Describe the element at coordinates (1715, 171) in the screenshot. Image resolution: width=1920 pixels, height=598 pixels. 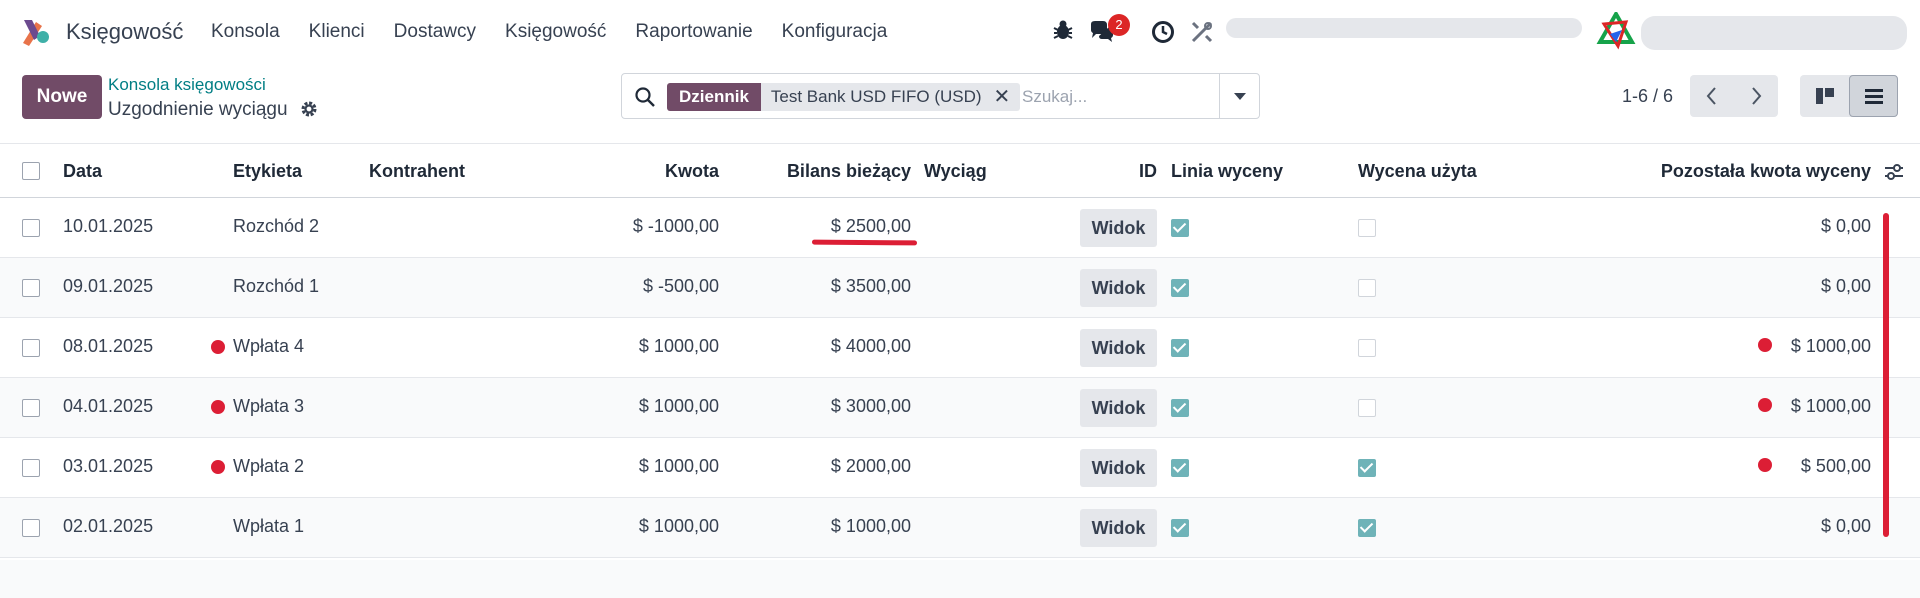
I see `column-header-remaining-valuation: Pozostała kwota wyceny` at that location.